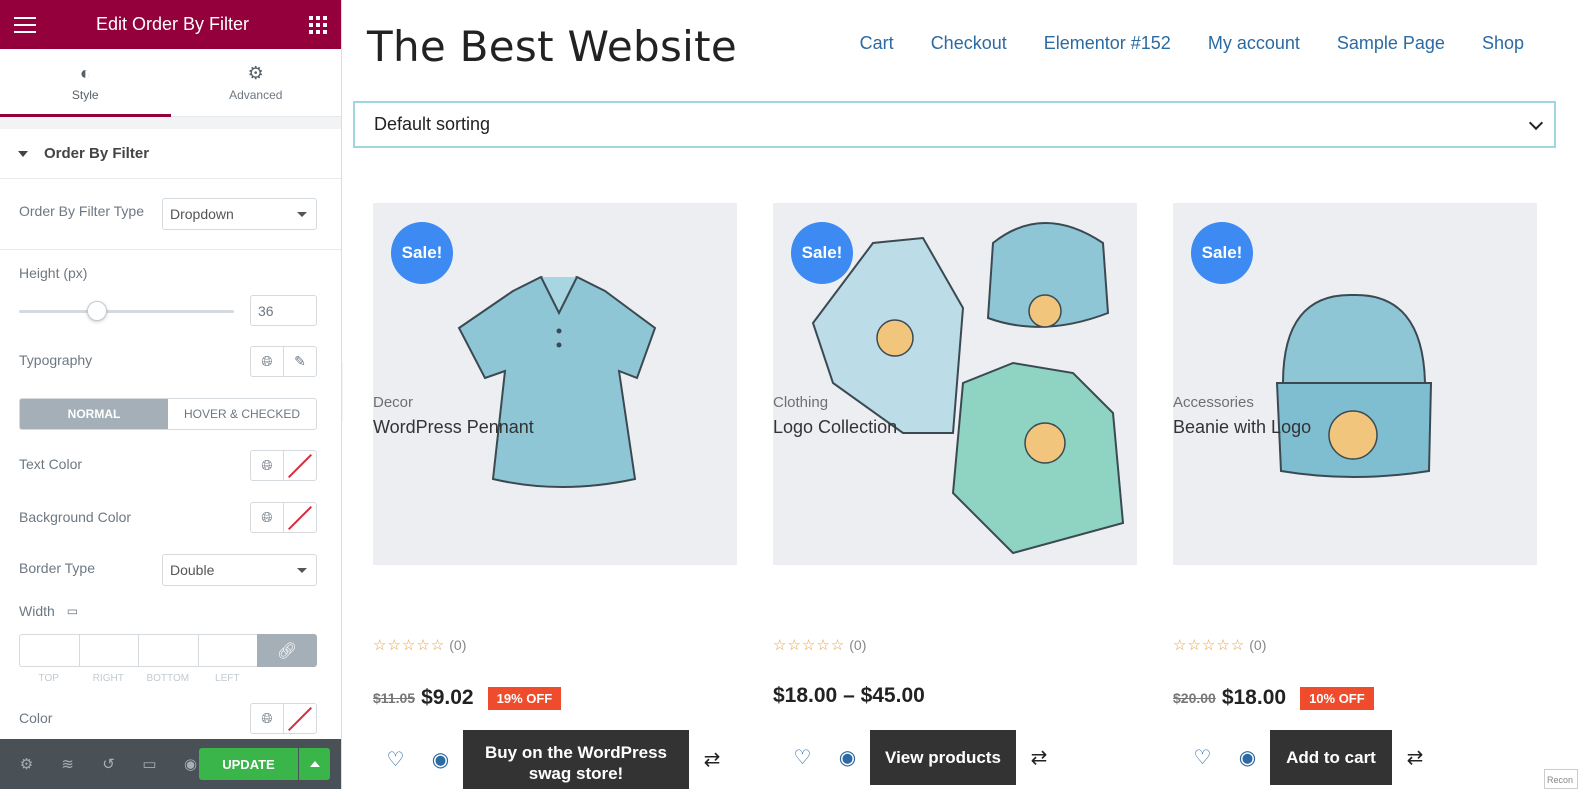 This screenshot has width=1578, height=789. Describe the element at coordinates (835, 427) in the screenshot. I see `product-name: Logo Collection` at that location.